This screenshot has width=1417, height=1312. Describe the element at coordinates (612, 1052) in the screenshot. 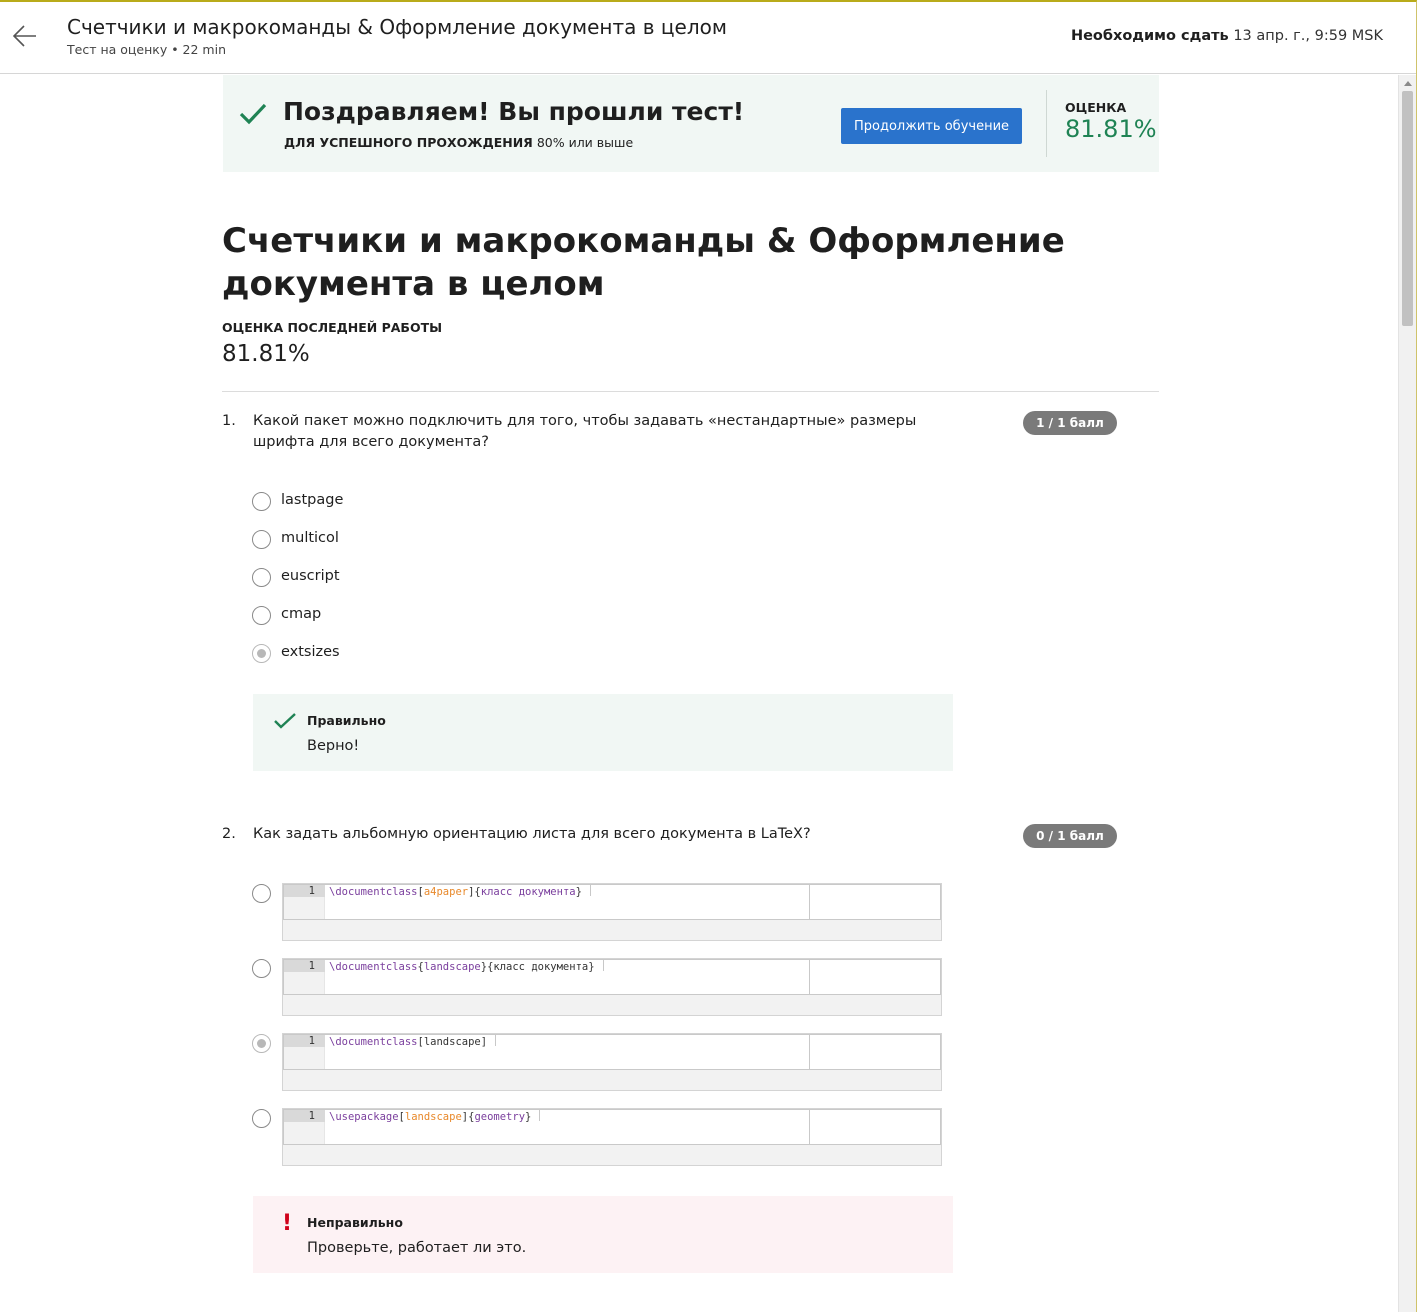

I see `code-editor-content: 1 \documentclass[landscape]` at that location.